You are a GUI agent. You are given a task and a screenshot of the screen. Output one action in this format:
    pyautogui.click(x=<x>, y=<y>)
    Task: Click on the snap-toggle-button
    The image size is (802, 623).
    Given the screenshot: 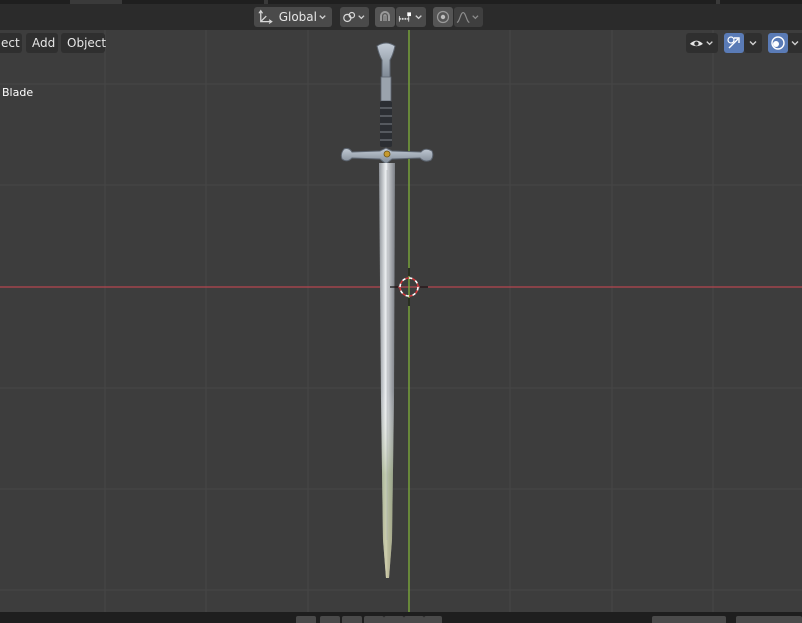 What is the action you would take?
    pyautogui.click(x=385, y=17)
    